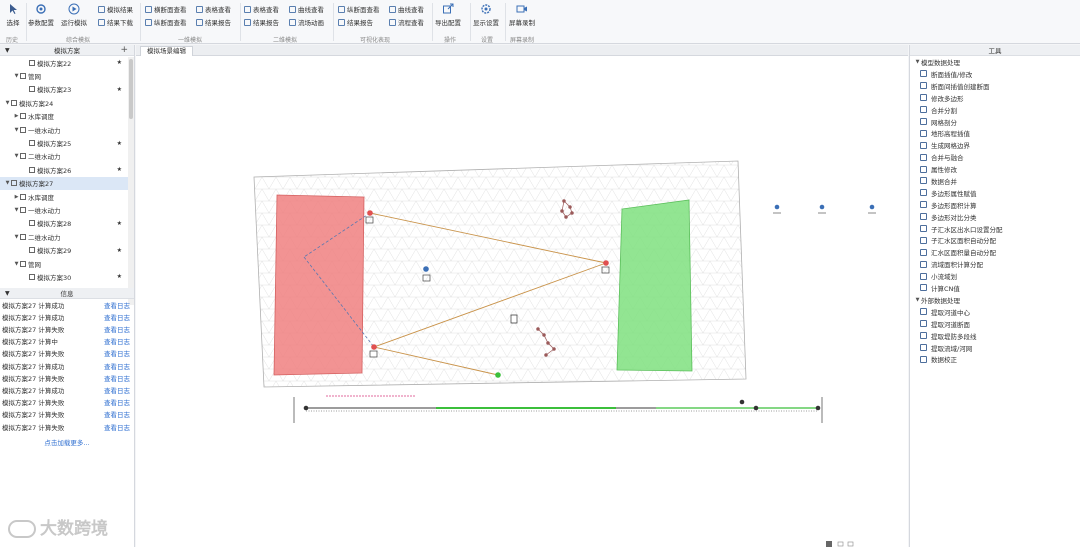  Describe the element at coordinates (995, 157) in the screenshot. I see `tool-item: 合并与融合` at that location.